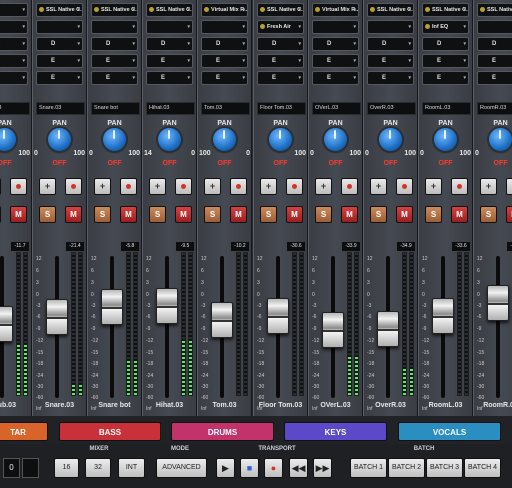 The image size is (512, 488). Describe the element at coordinates (225, 468) in the screenshot. I see `play-button: ▶` at that location.